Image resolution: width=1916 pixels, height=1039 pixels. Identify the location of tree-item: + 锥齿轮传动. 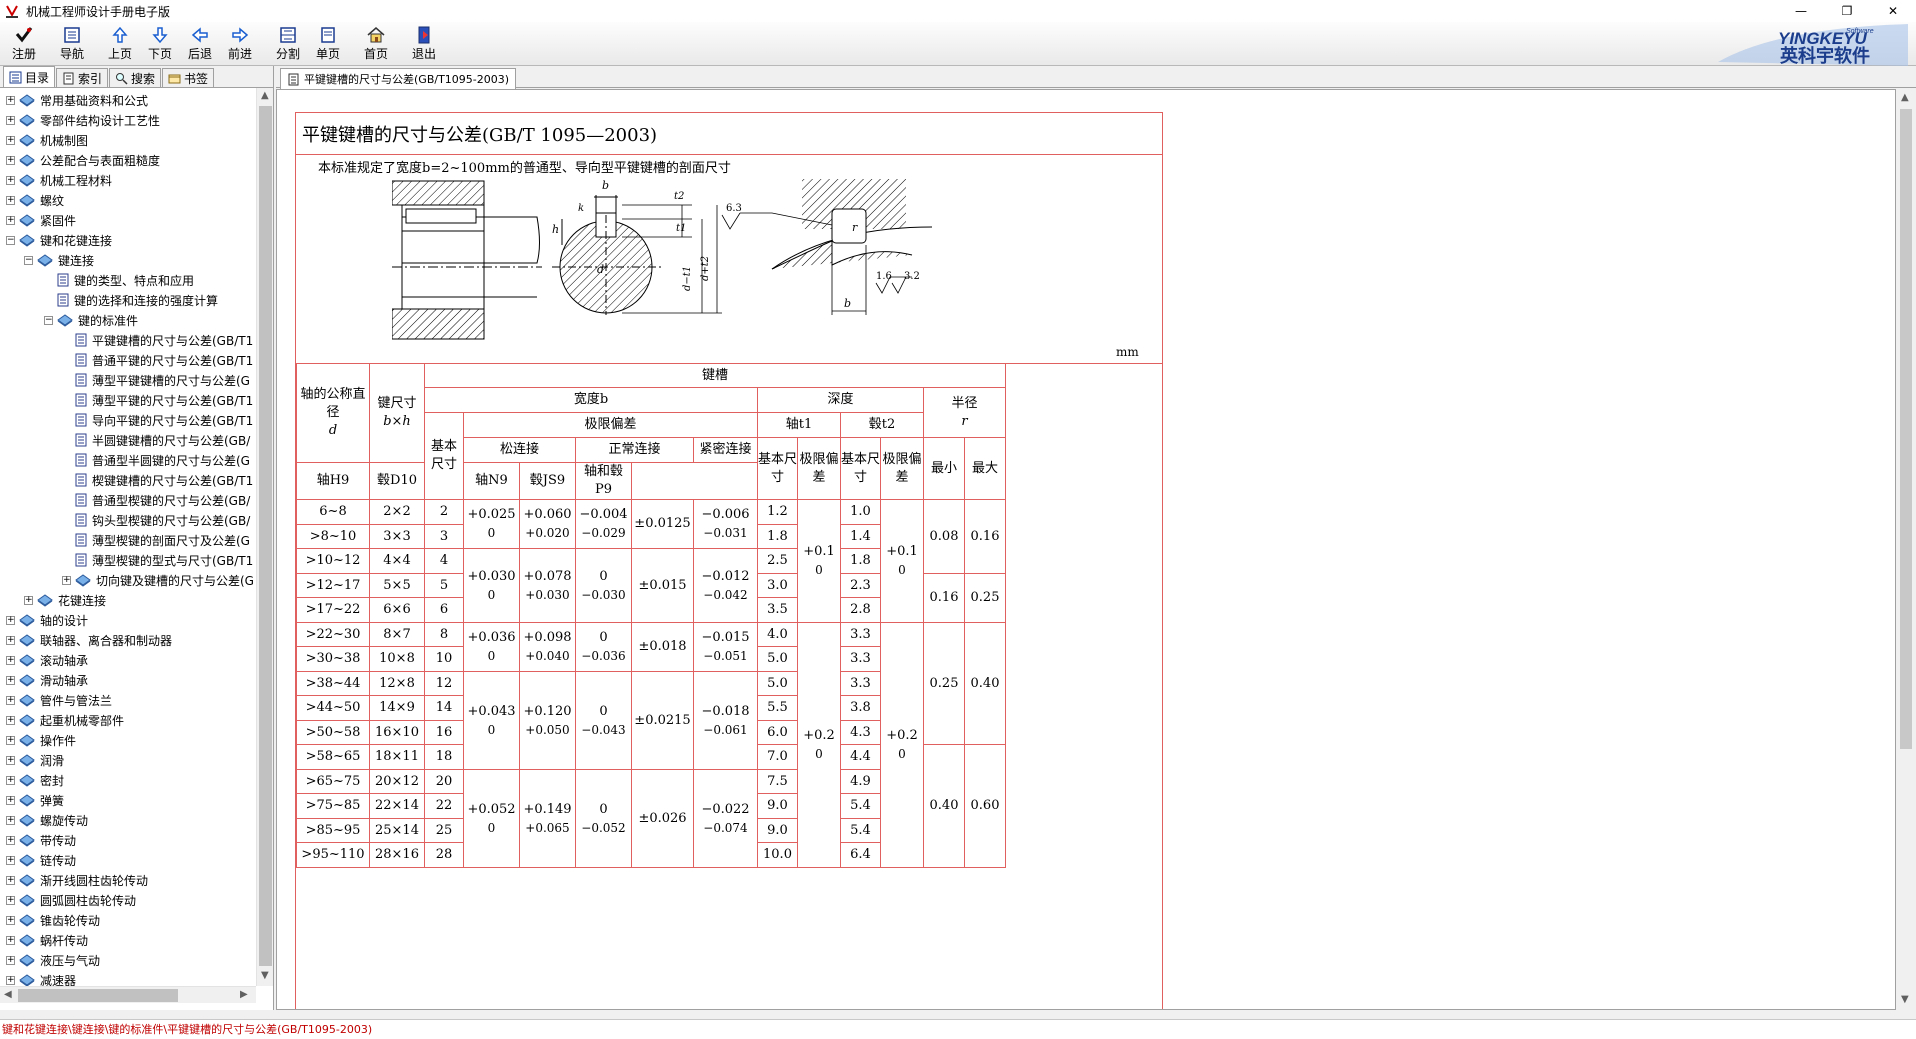
(53, 920).